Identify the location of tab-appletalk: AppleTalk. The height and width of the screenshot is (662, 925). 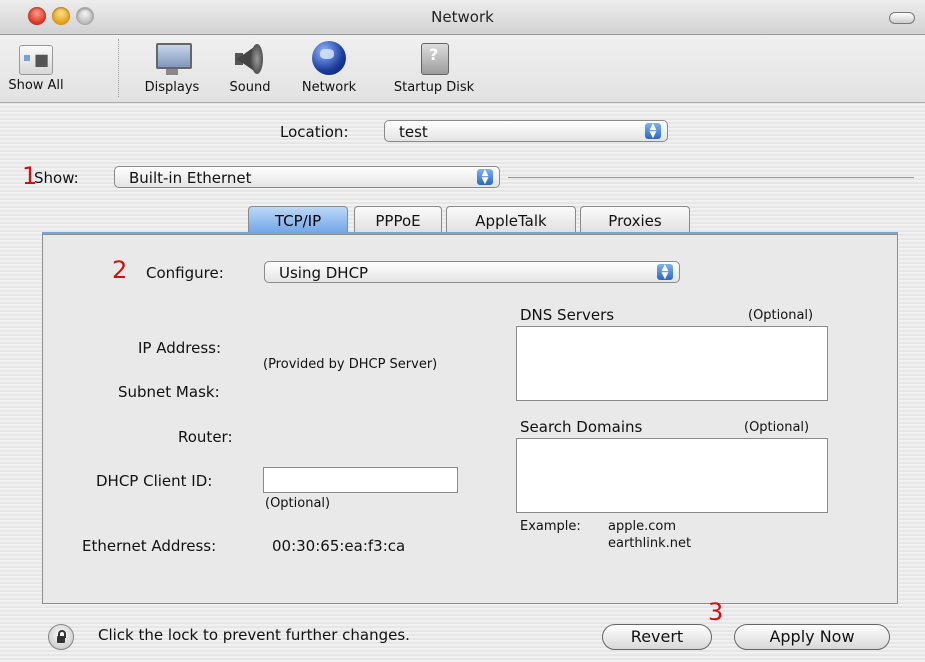
(511, 220).